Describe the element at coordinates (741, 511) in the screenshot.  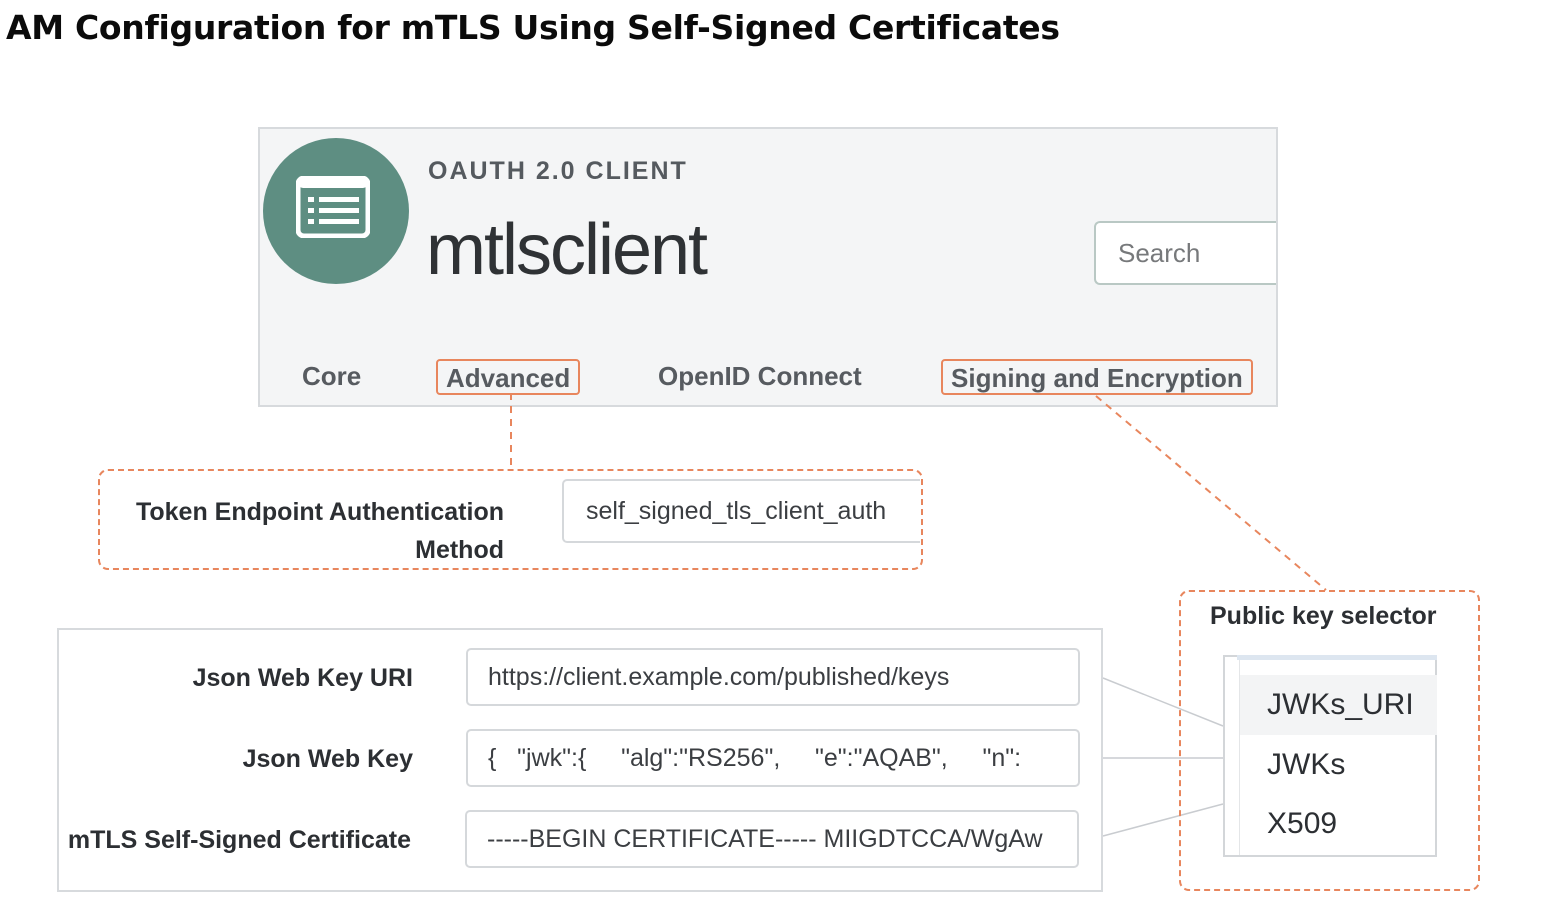
I see `token-auth-method-field: self_signed_tls_client_auth` at that location.